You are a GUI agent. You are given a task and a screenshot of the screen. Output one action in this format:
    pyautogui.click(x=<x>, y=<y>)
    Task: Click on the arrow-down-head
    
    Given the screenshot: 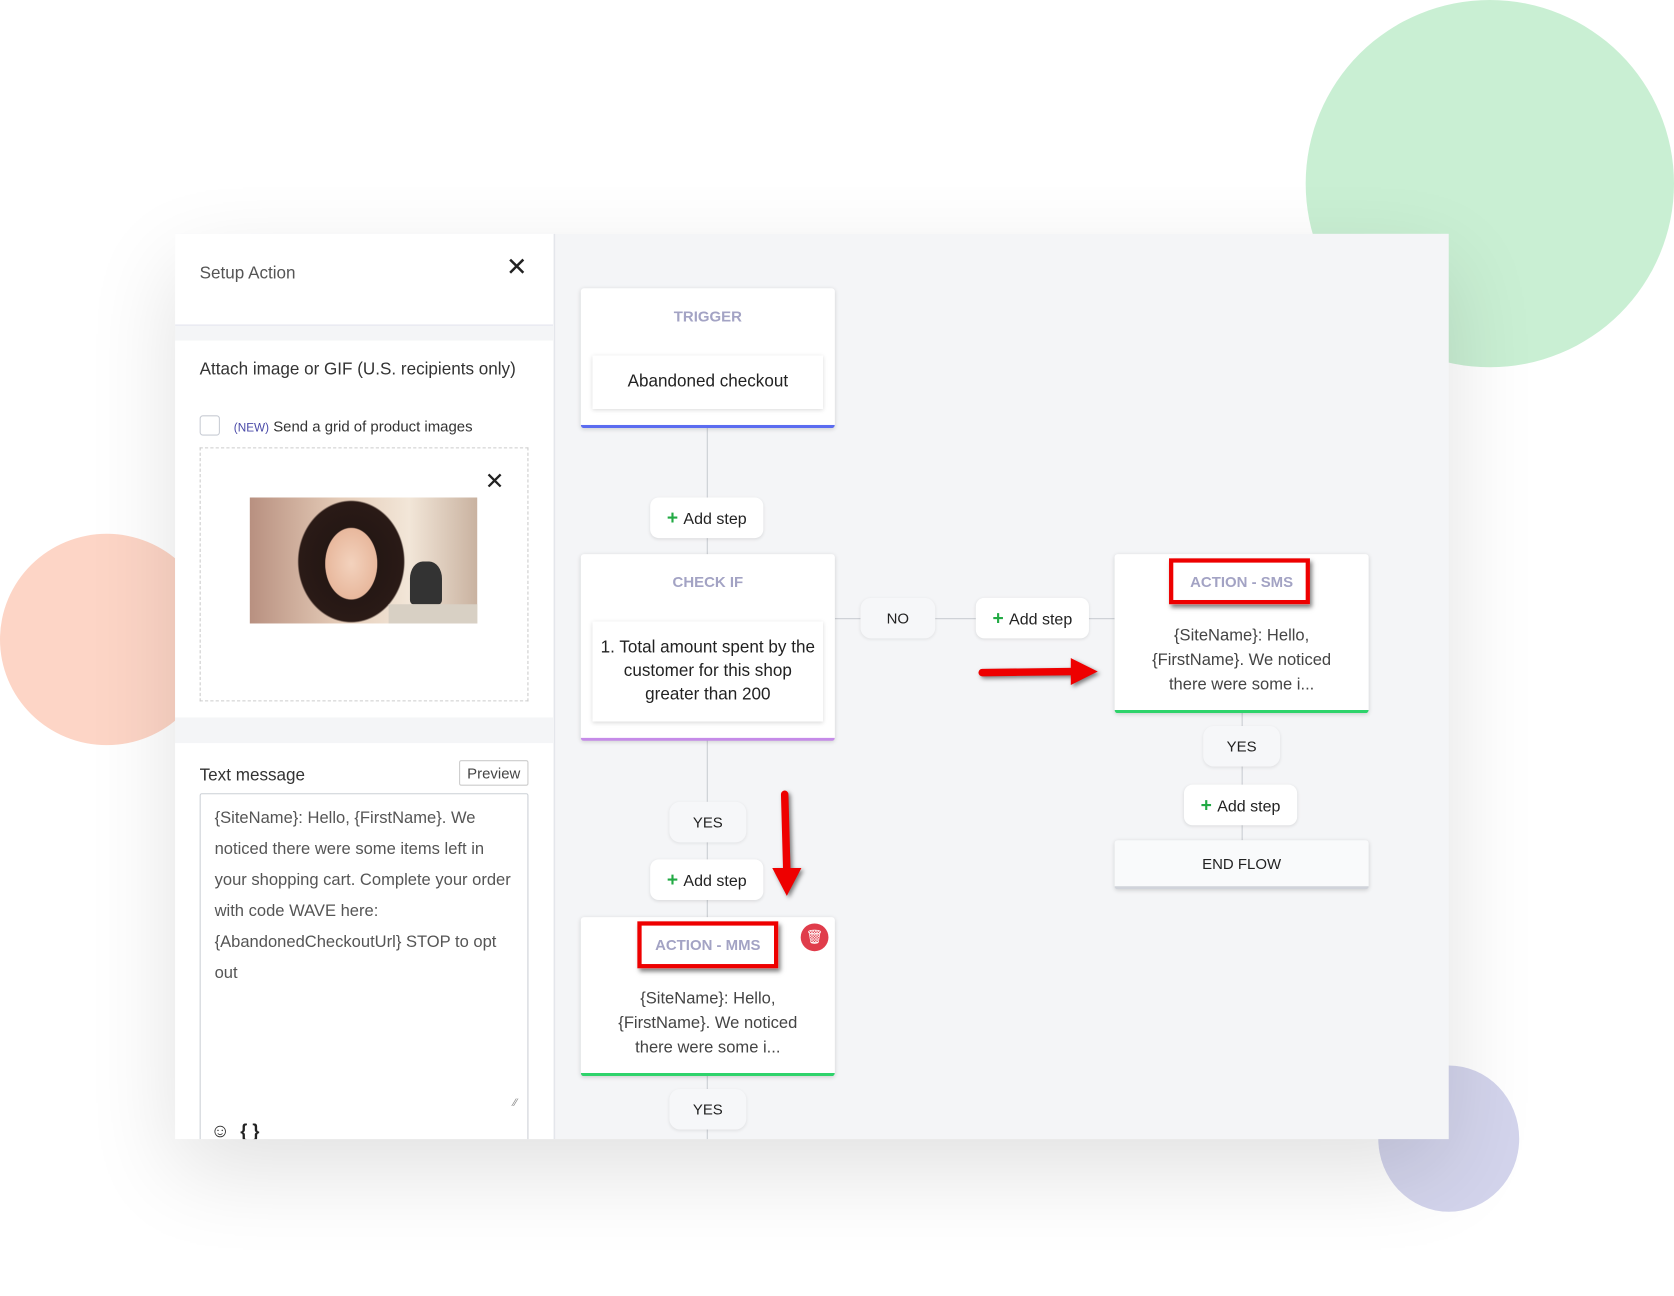 What is the action you would take?
    pyautogui.click(x=787, y=881)
    